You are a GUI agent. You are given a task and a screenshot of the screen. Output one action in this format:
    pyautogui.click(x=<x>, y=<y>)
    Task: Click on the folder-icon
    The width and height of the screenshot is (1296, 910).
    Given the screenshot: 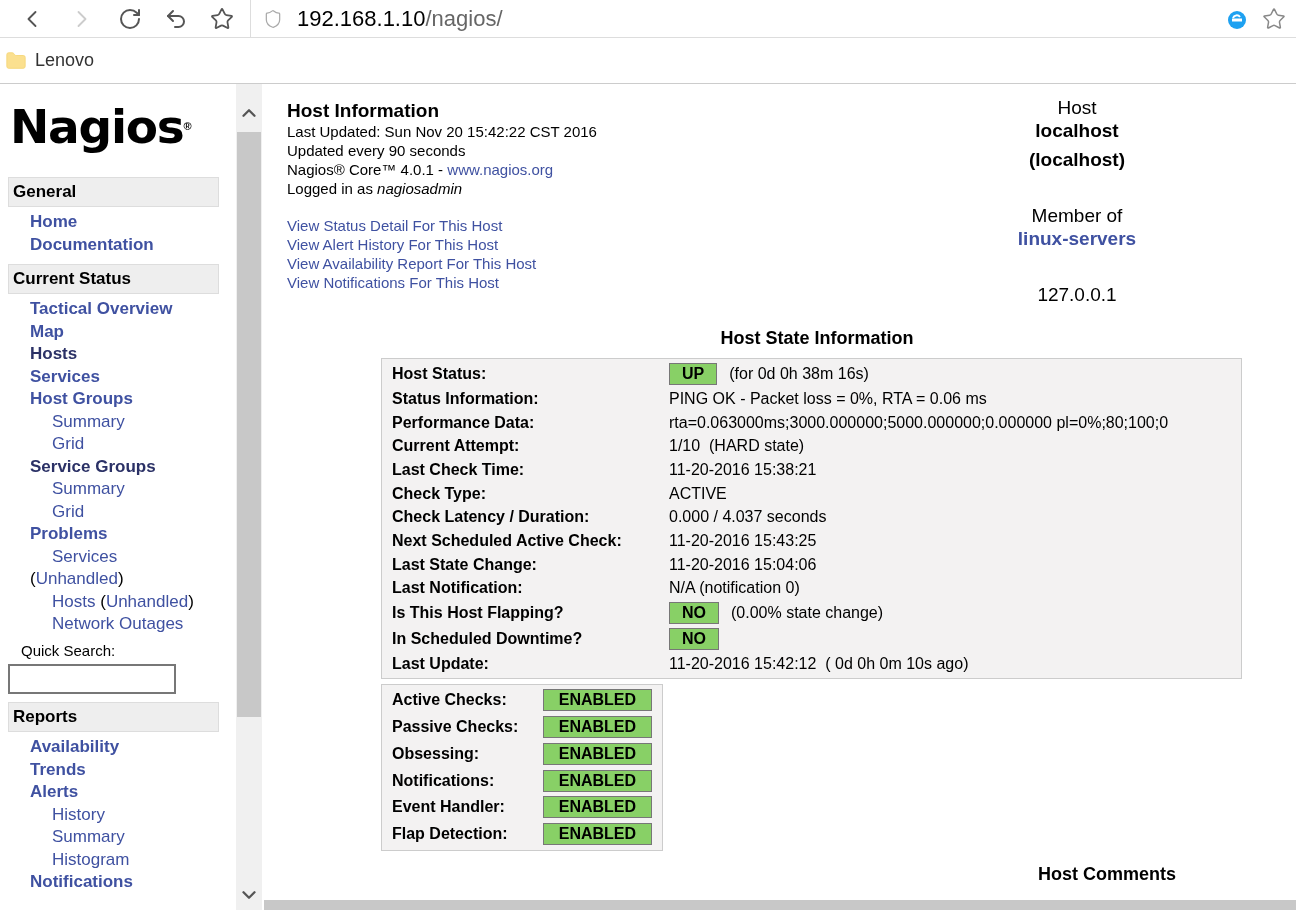 What is the action you would take?
    pyautogui.click(x=16, y=60)
    